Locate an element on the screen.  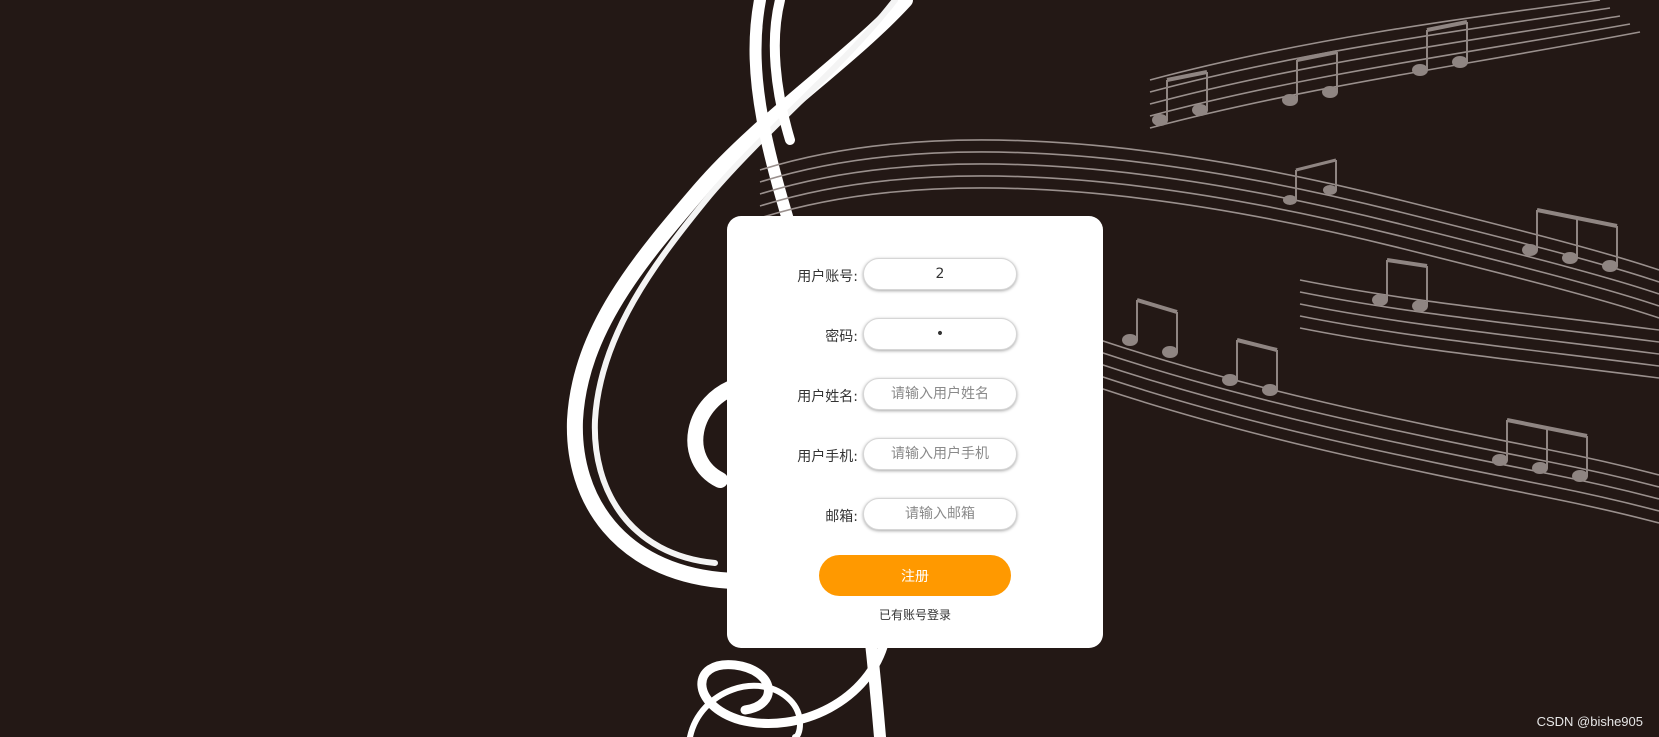
account-row: 用户账号: is located at coordinates (915, 275).